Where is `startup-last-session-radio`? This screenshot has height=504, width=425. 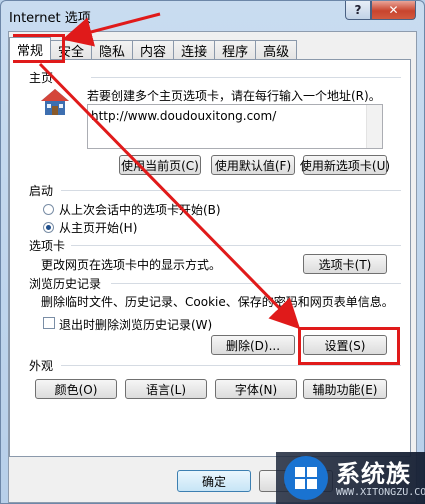
startup-last-session-radio is located at coordinates (48, 209).